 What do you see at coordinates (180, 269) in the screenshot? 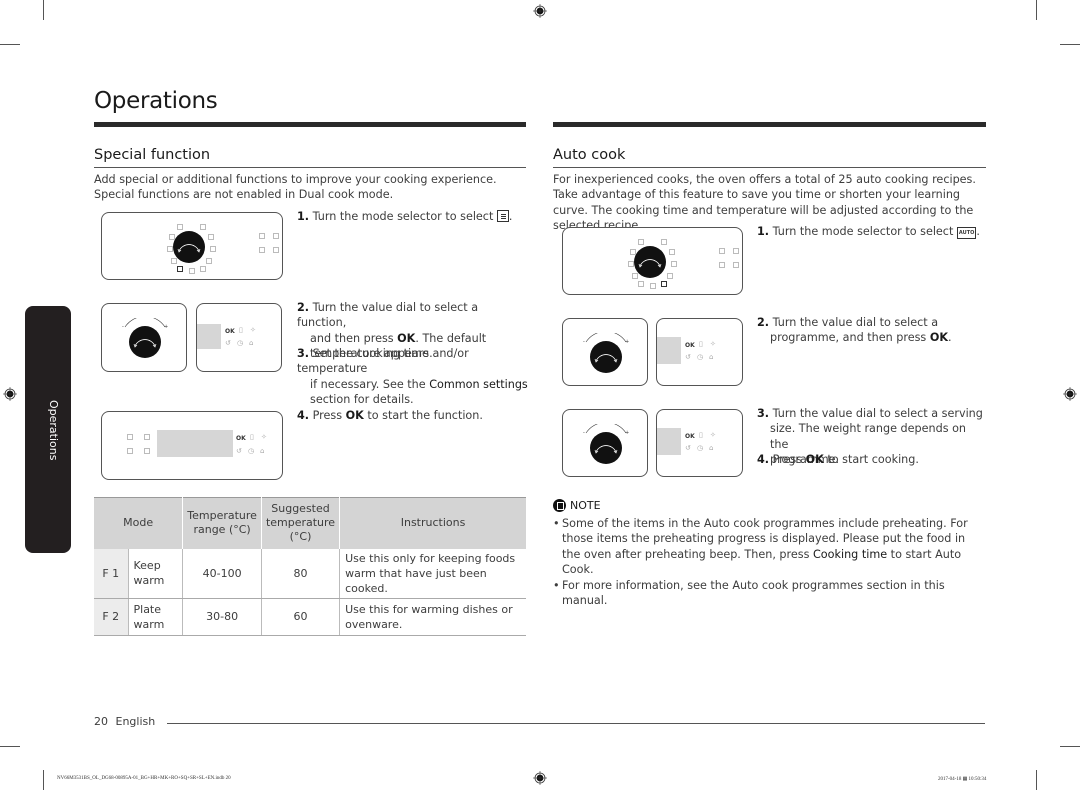
I see `special-function-mode-icon` at bounding box center [180, 269].